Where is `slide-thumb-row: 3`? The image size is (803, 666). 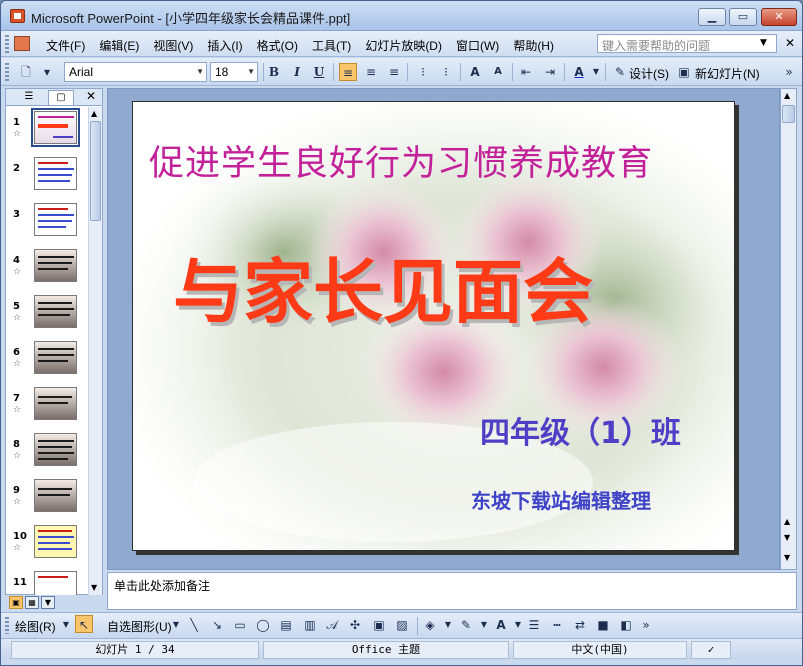 slide-thumb-row: 3 is located at coordinates (47, 222).